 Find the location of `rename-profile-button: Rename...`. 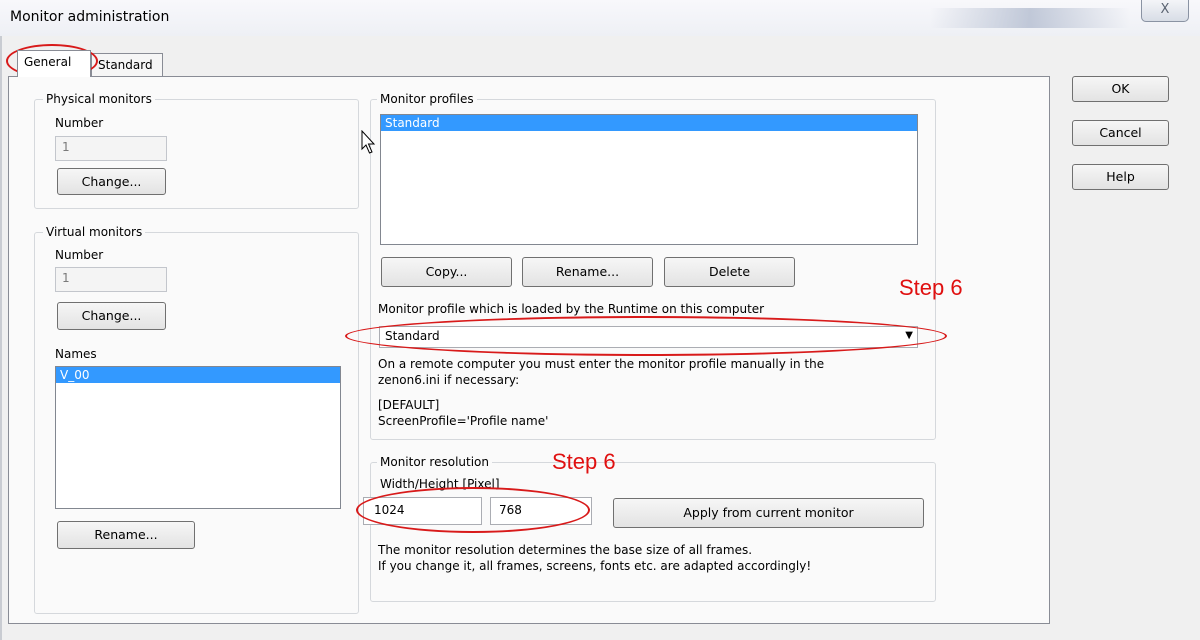

rename-profile-button: Rename... is located at coordinates (587, 272).